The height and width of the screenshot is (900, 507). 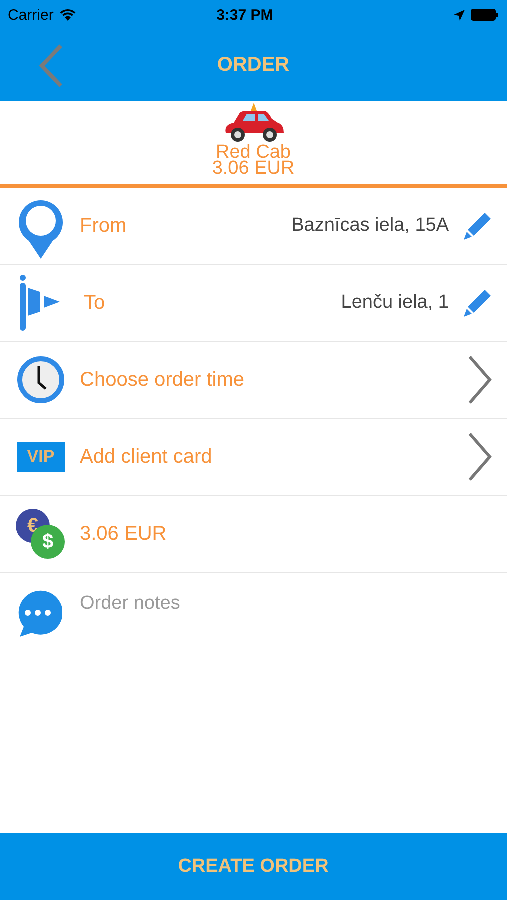 I want to click on carrier-label: Carrier, so click(x=31, y=15).